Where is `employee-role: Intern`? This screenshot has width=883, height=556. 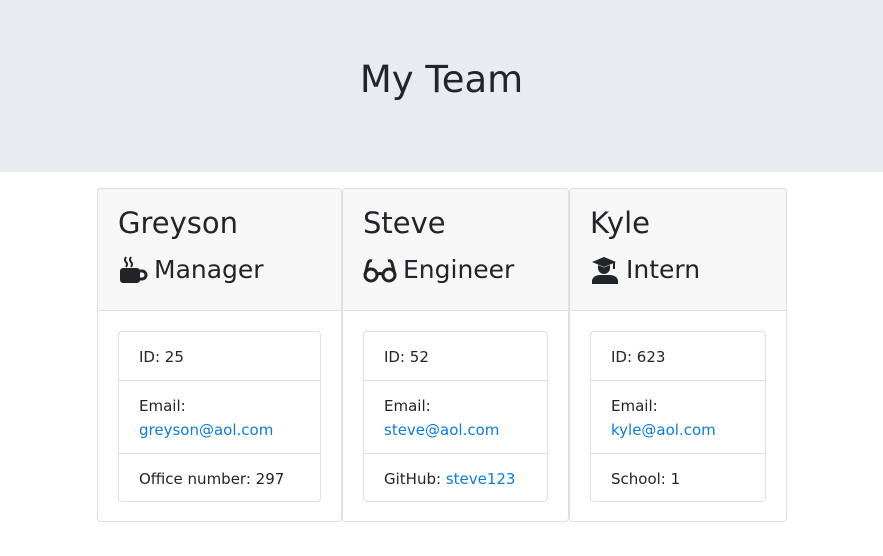 employee-role: Intern is located at coordinates (645, 270).